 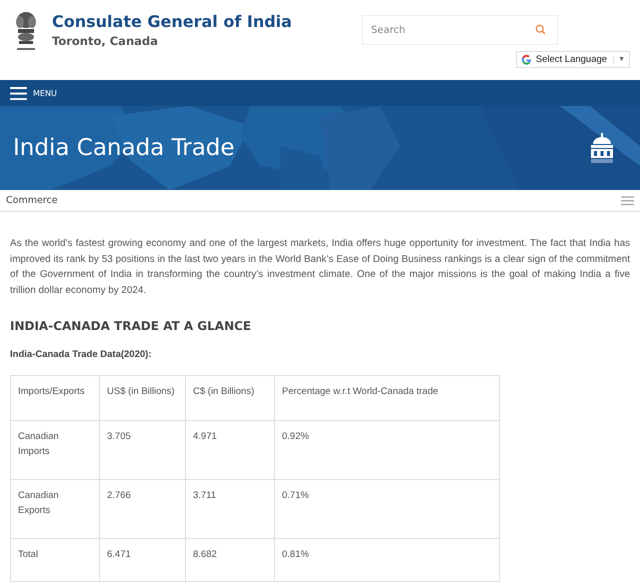 What do you see at coordinates (33, 93) in the screenshot?
I see `menu-button: MENU` at bounding box center [33, 93].